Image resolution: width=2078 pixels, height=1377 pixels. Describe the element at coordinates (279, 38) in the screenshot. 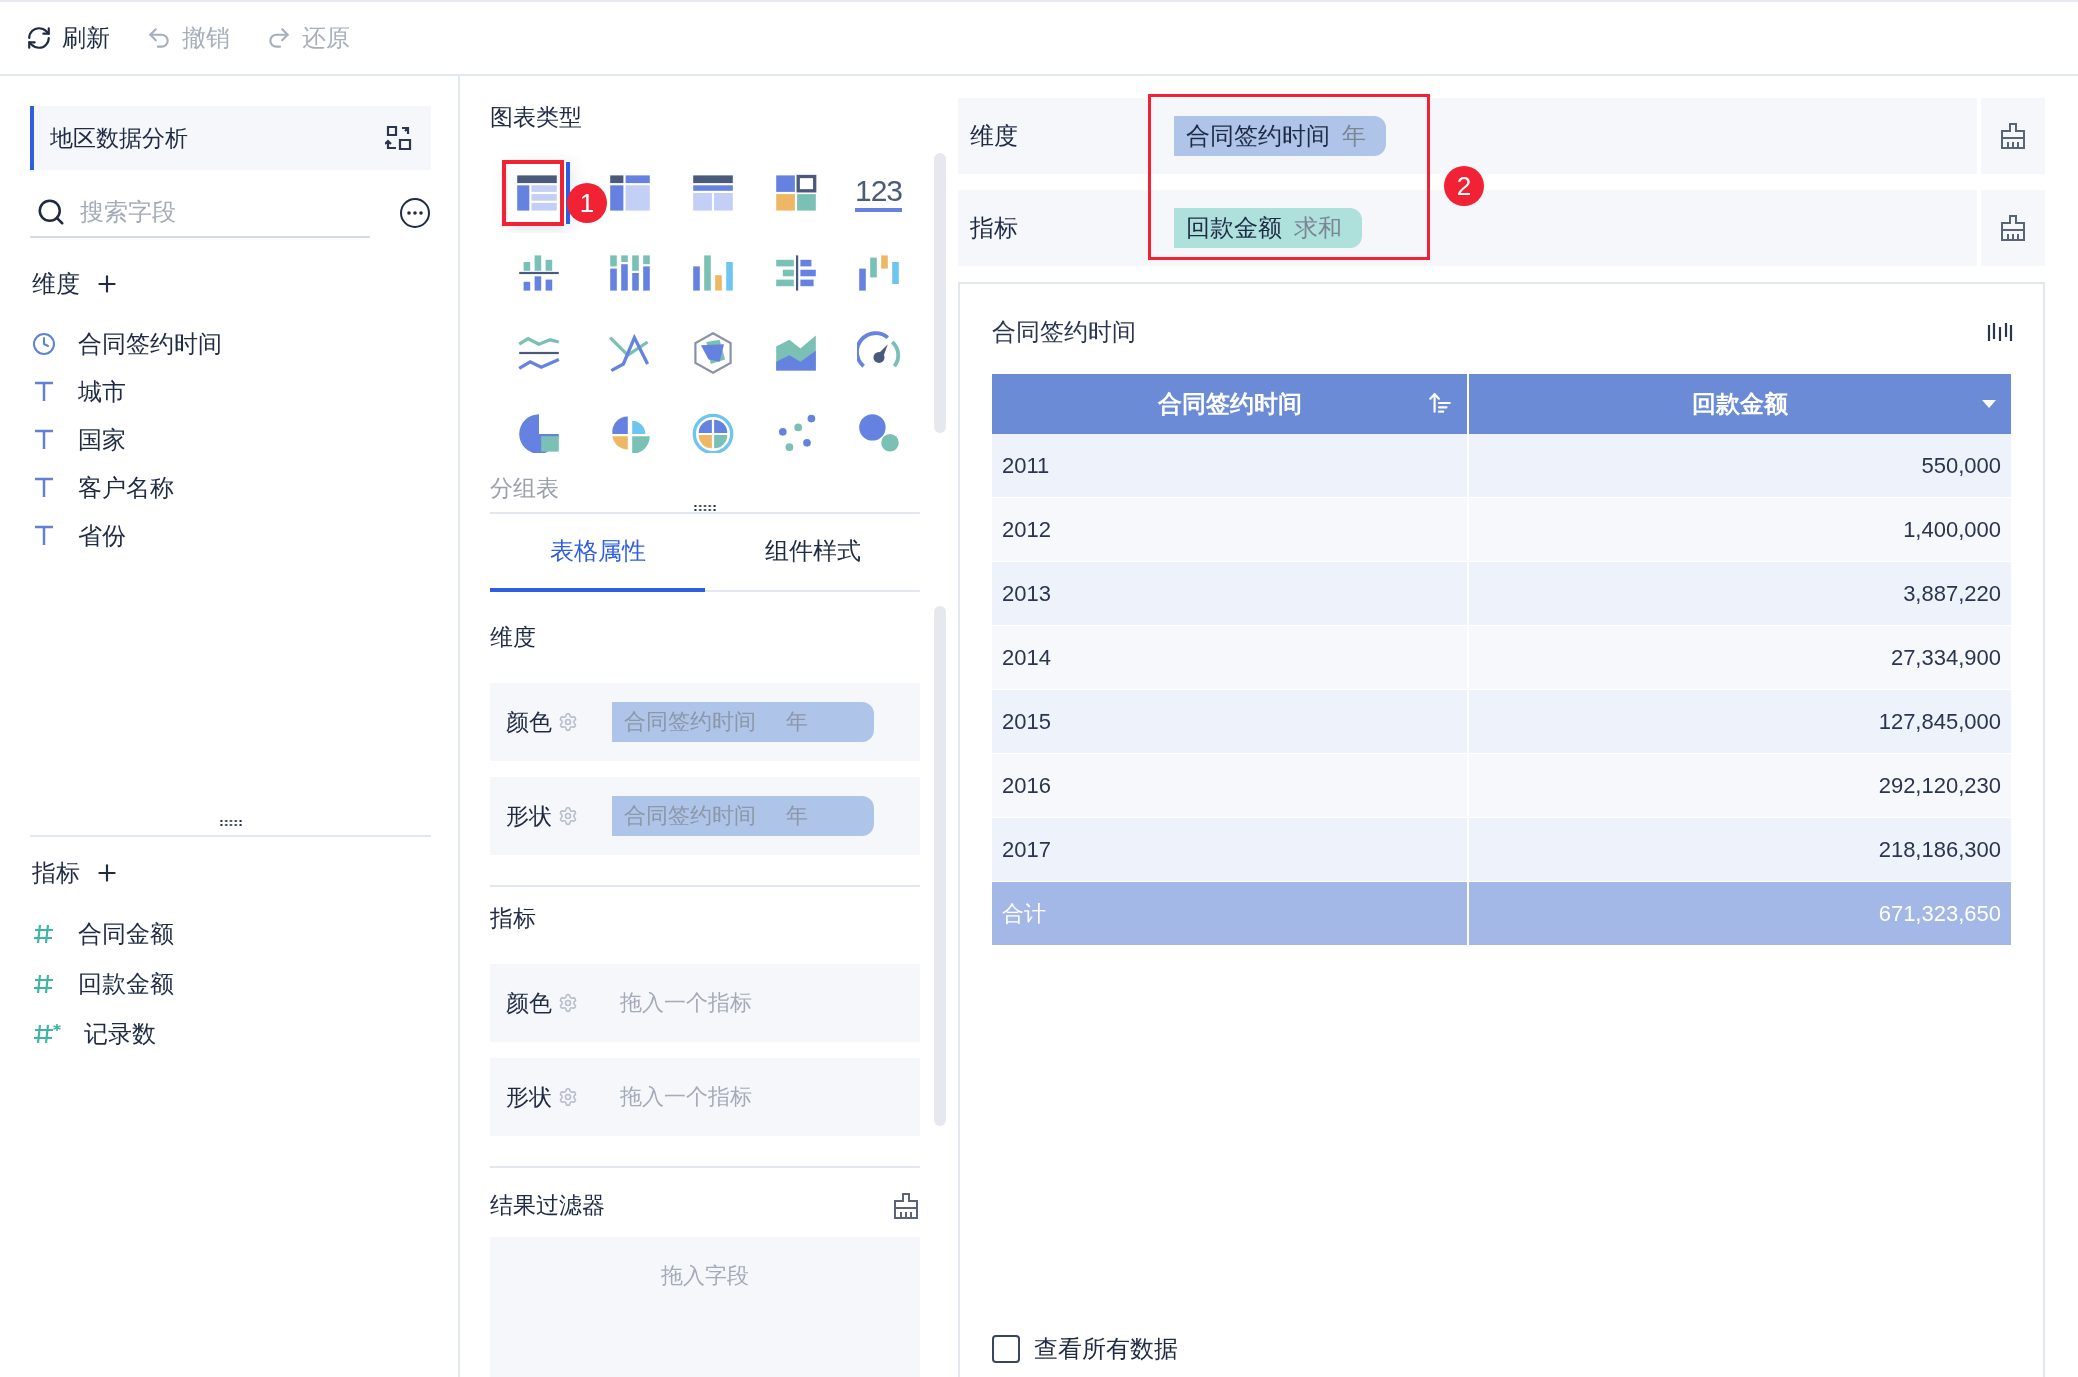

I see `redo-icon` at that location.